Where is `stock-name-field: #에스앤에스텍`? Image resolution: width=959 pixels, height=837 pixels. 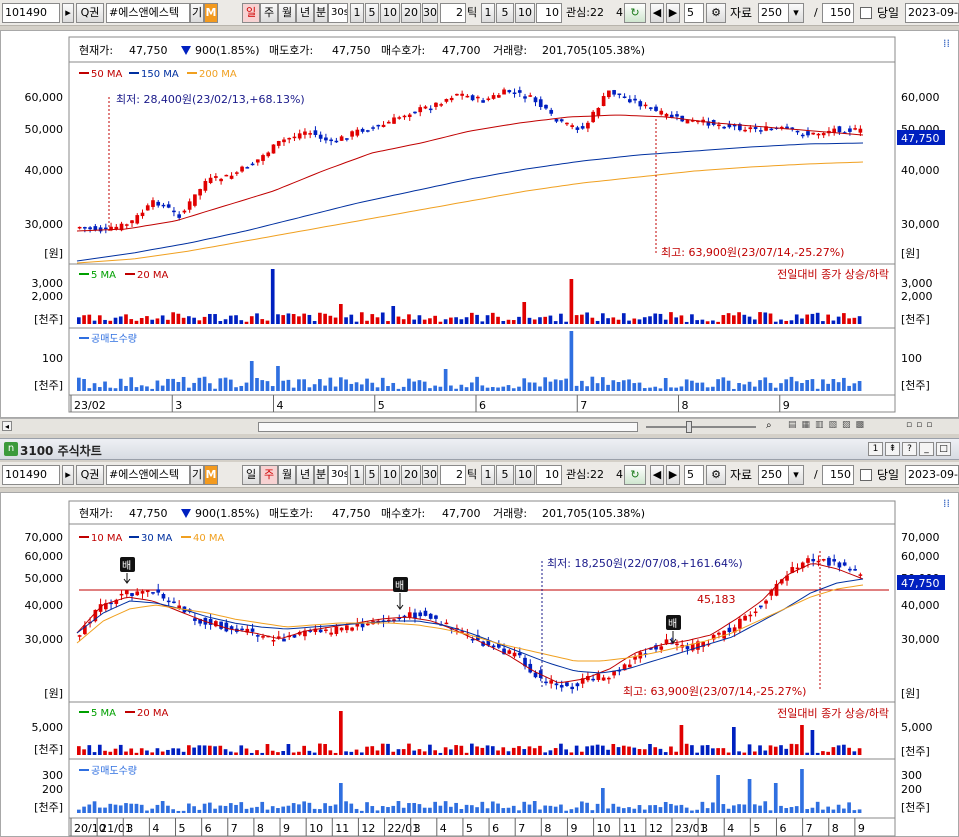 stock-name-field: #에스앤에스텍 is located at coordinates (148, 13).